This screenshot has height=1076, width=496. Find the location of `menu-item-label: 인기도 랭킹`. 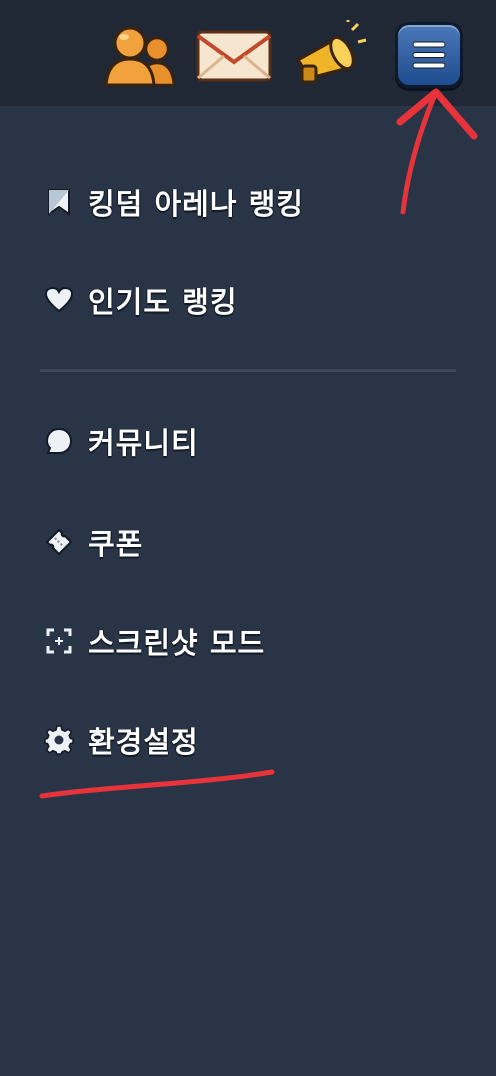

menu-item-label: 인기도 랭킹 is located at coordinates (163, 302).